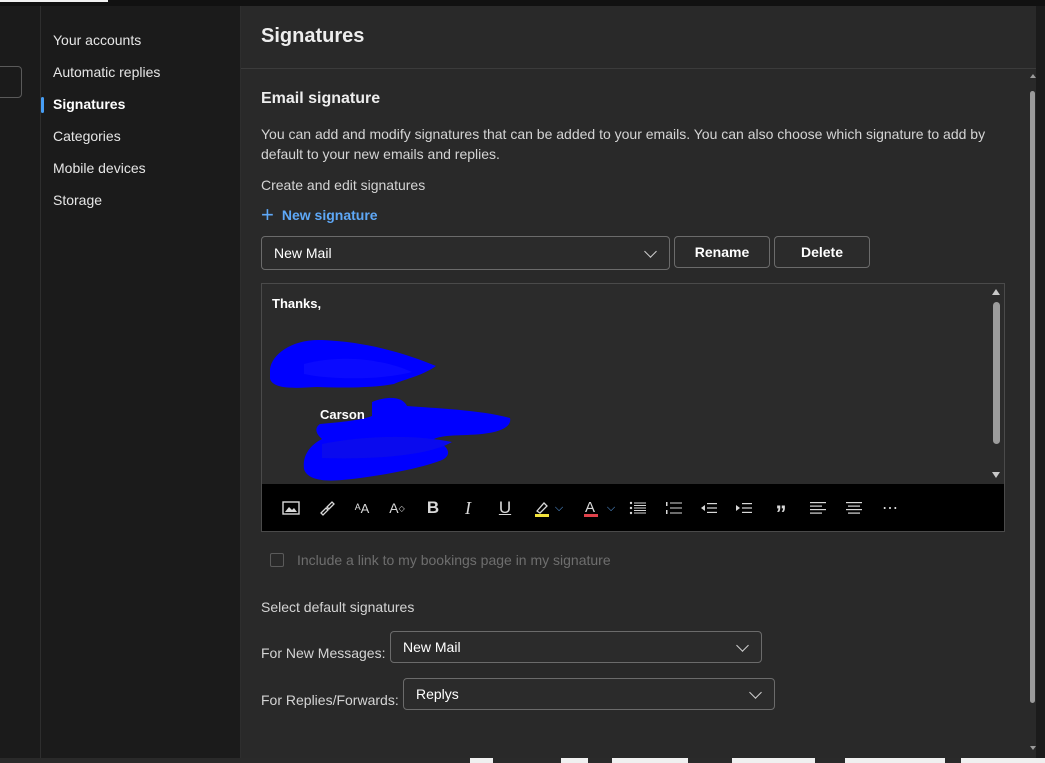  Describe the element at coordinates (42, 105) in the screenshot. I see `nav-active-indicator` at that location.